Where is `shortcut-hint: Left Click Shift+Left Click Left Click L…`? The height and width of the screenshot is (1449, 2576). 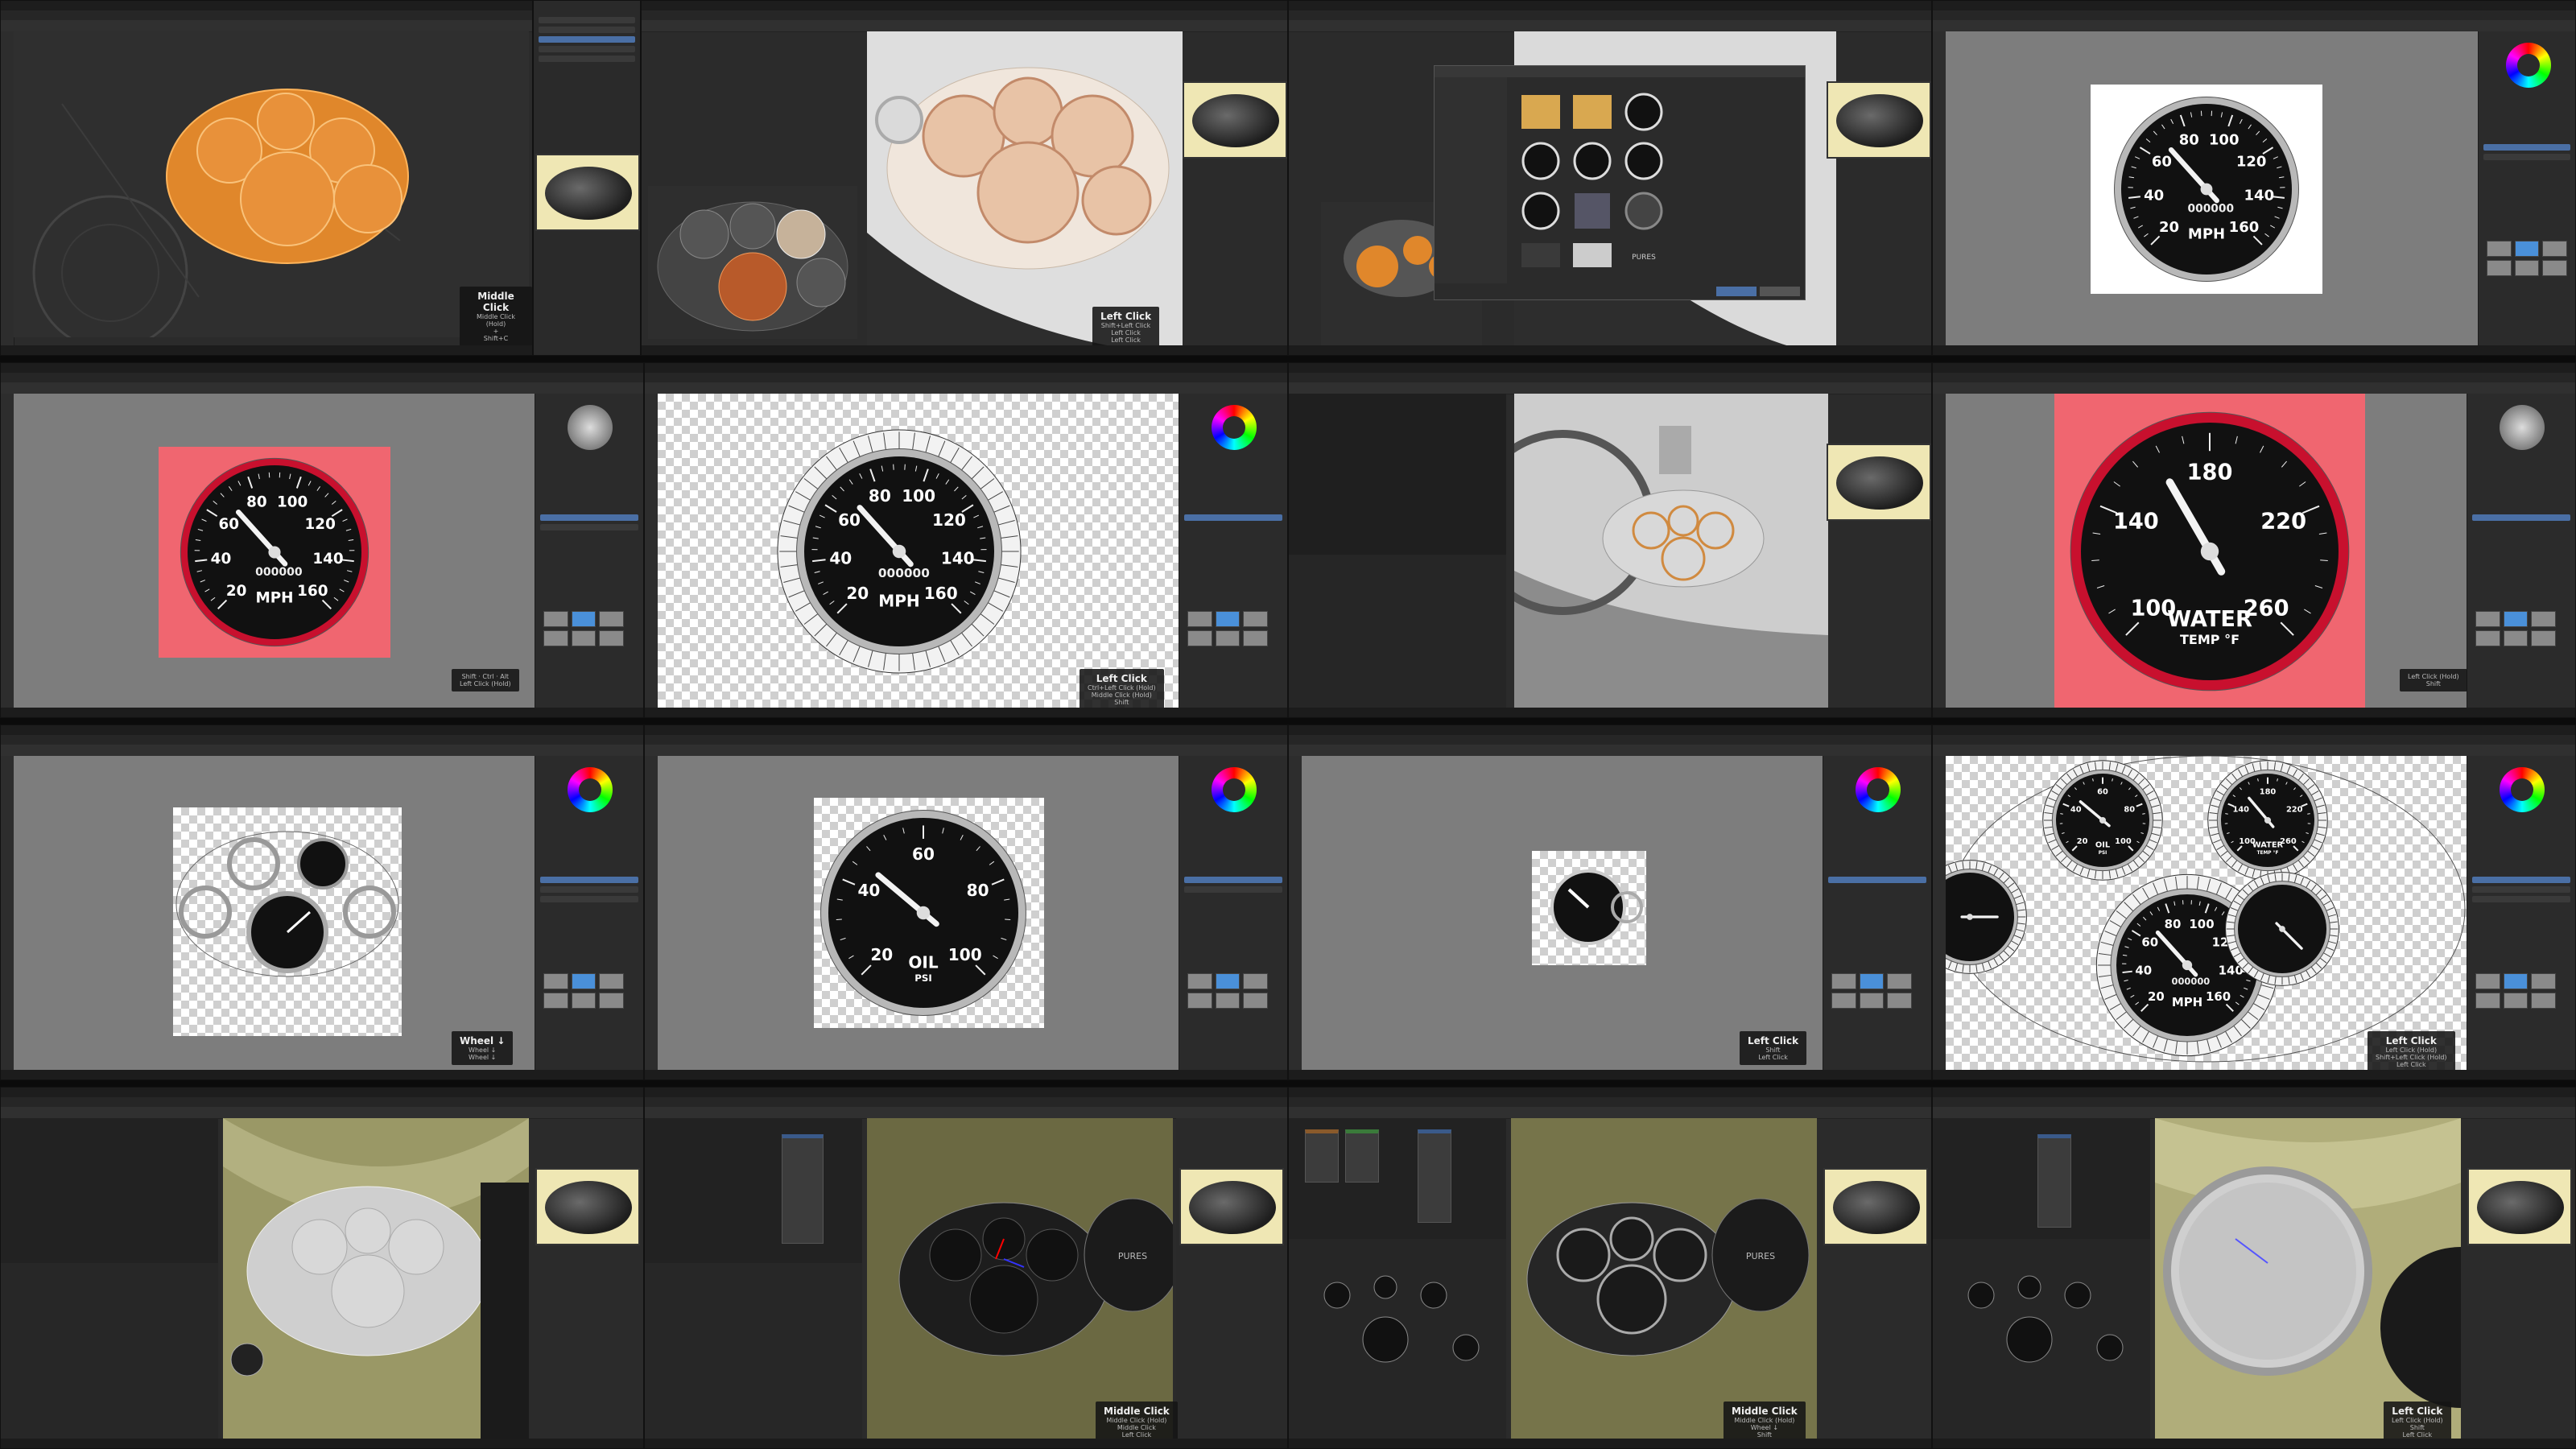 shortcut-hint: Left Click Shift+Left Click Left Click L… is located at coordinates (1126, 327).